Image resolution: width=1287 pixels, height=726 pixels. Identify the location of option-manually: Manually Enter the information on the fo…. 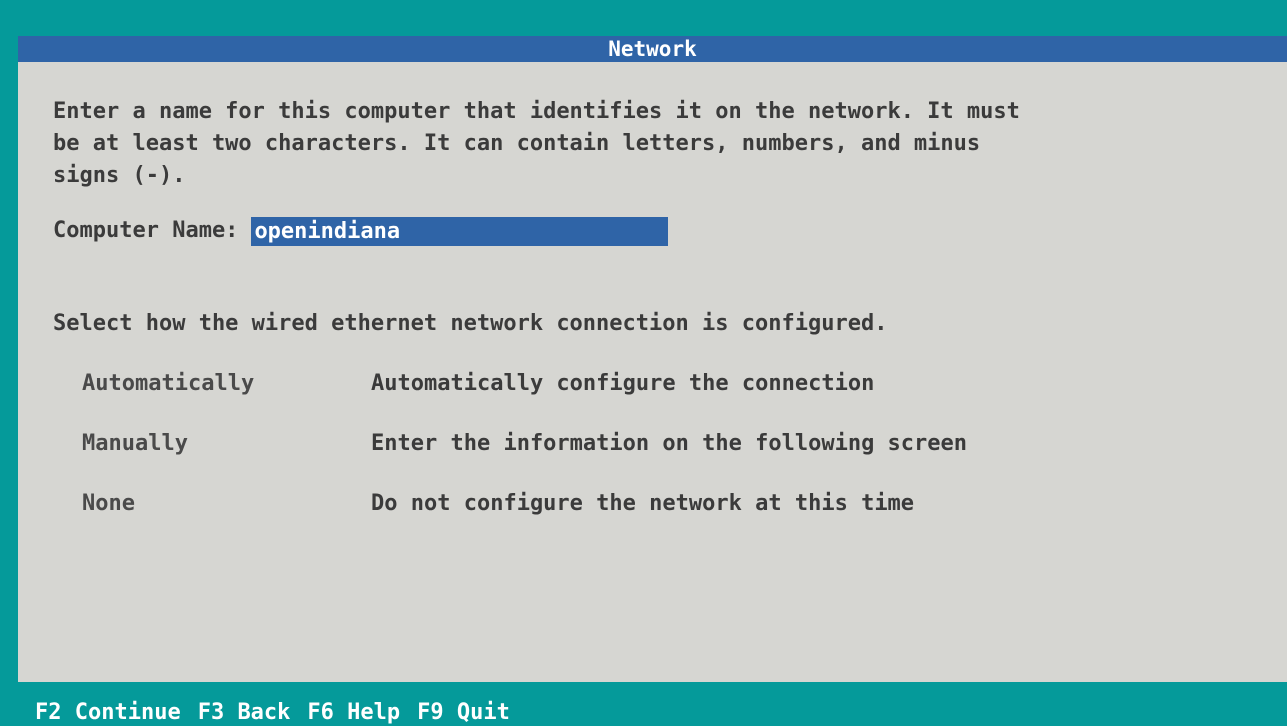
(524, 444).